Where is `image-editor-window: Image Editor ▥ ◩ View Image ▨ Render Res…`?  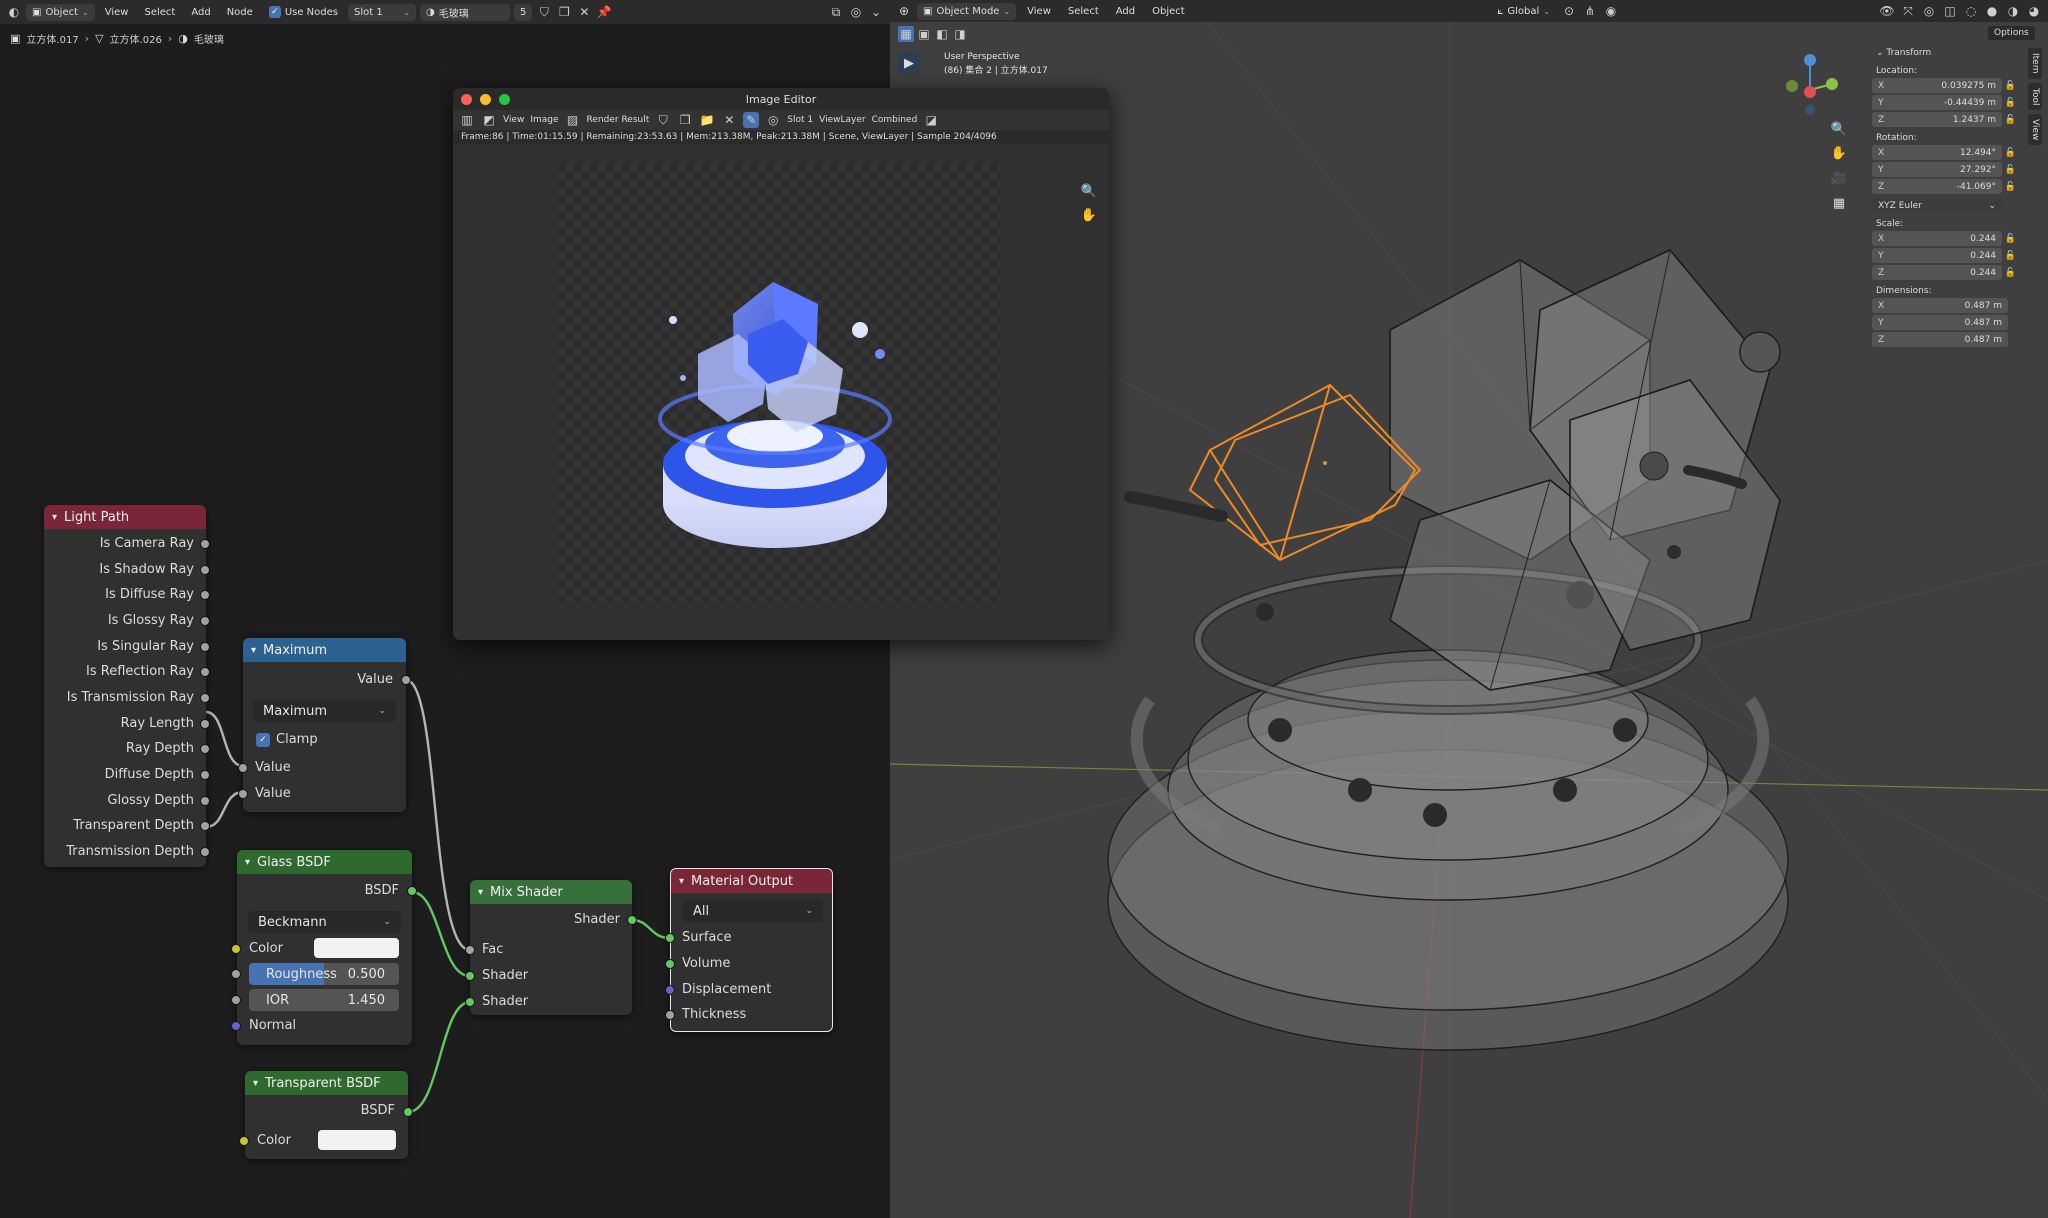
image-editor-window: Image Editor ▥ ◩ View Image ▨ Render Res… is located at coordinates (781, 364).